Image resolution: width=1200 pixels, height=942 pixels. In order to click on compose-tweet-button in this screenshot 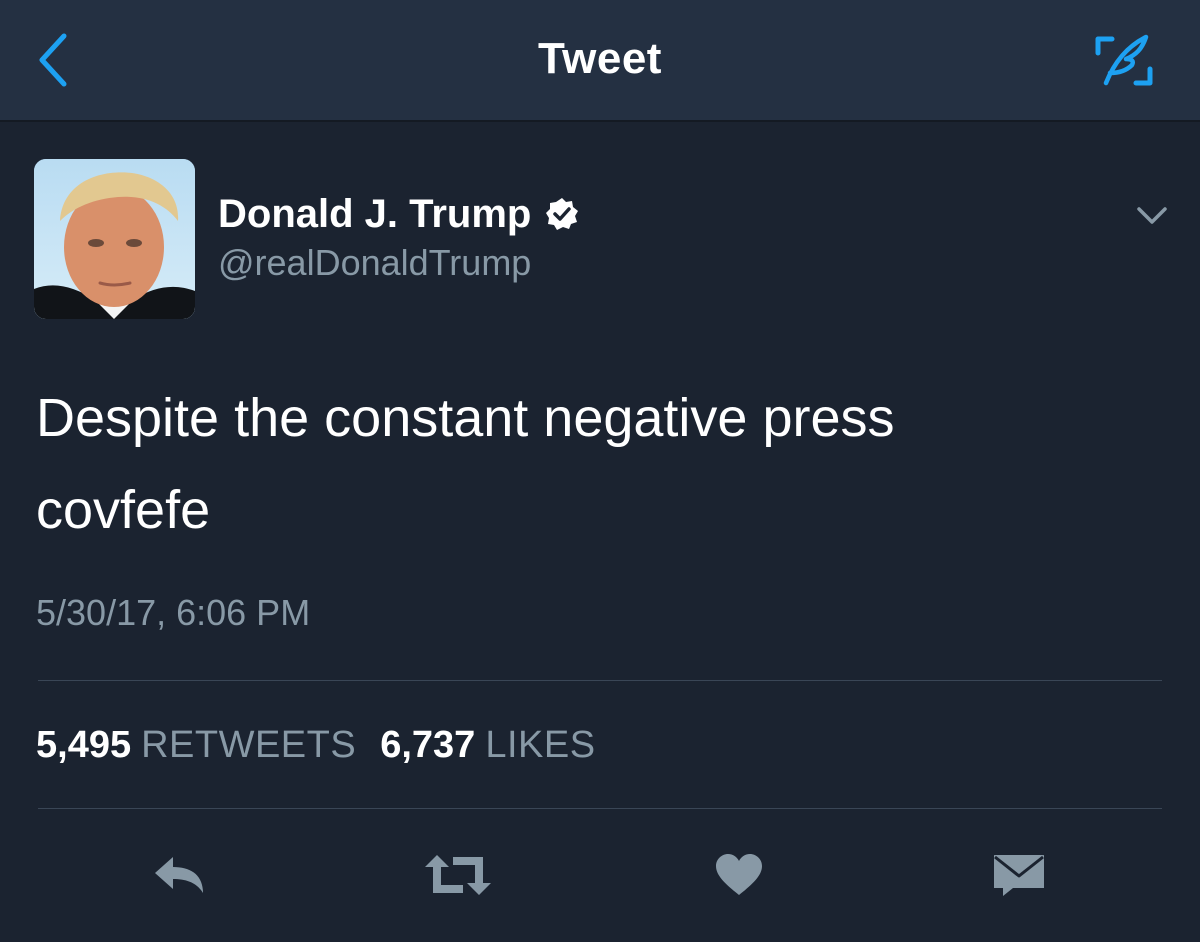, I will do `click(1124, 61)`.